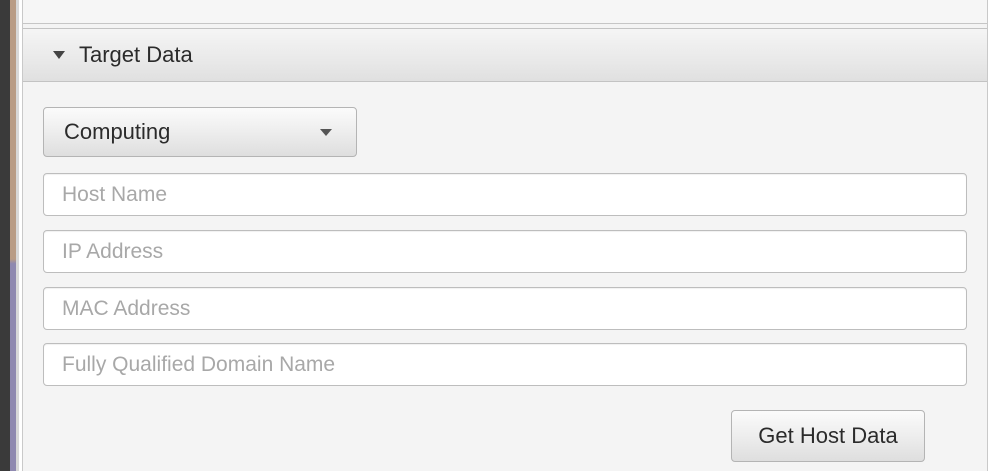 The image size is (994, 471). Describe the element at coordinates (505, 364) in the screenshot. I see `fqdn-field` at that location.